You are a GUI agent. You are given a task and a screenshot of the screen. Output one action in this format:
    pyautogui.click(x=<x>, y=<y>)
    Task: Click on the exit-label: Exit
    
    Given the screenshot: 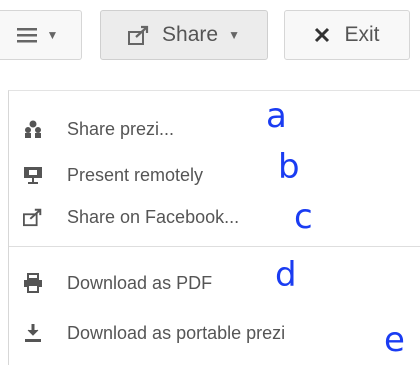 What is the action you would take?
    pyautogui.click(x=362, y=34)
    